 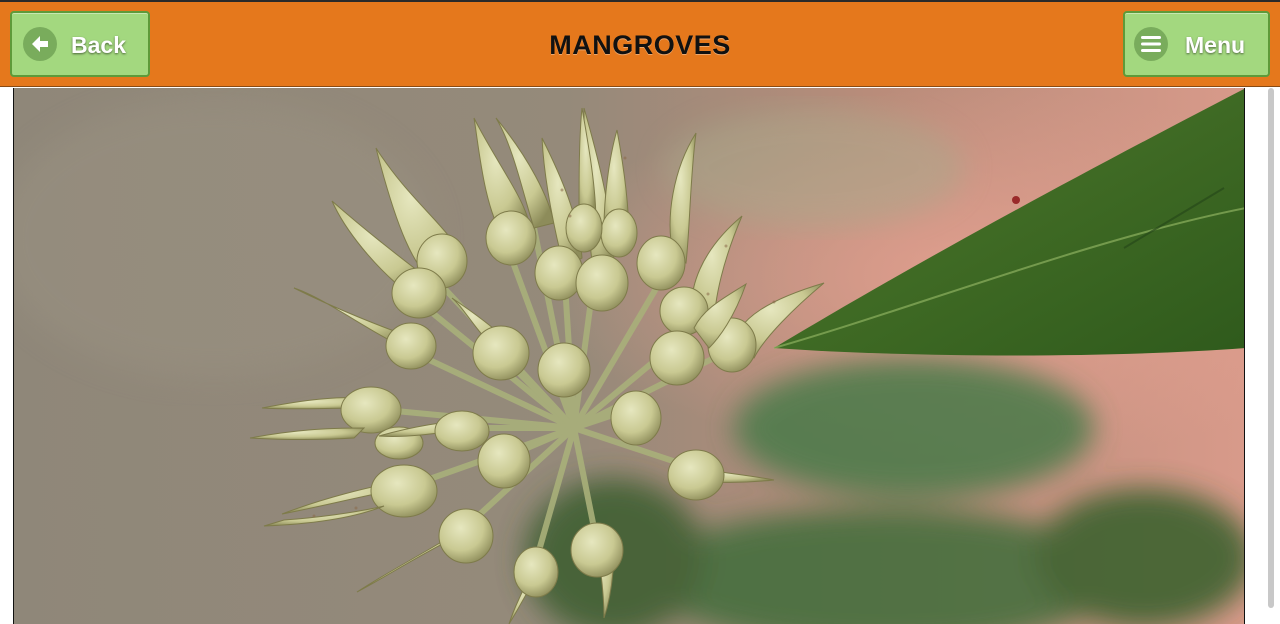 I want to click on menu-button-label: Menu, so click(x=1215, y=45).